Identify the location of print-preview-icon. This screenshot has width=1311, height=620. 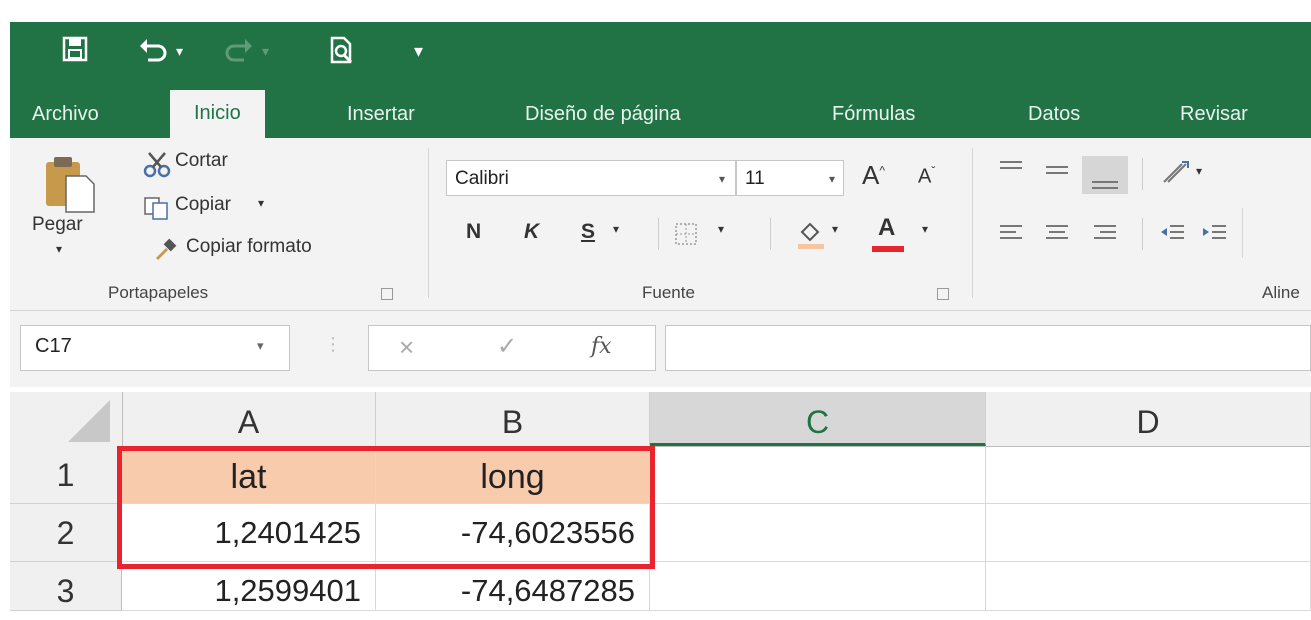
(342, 53).